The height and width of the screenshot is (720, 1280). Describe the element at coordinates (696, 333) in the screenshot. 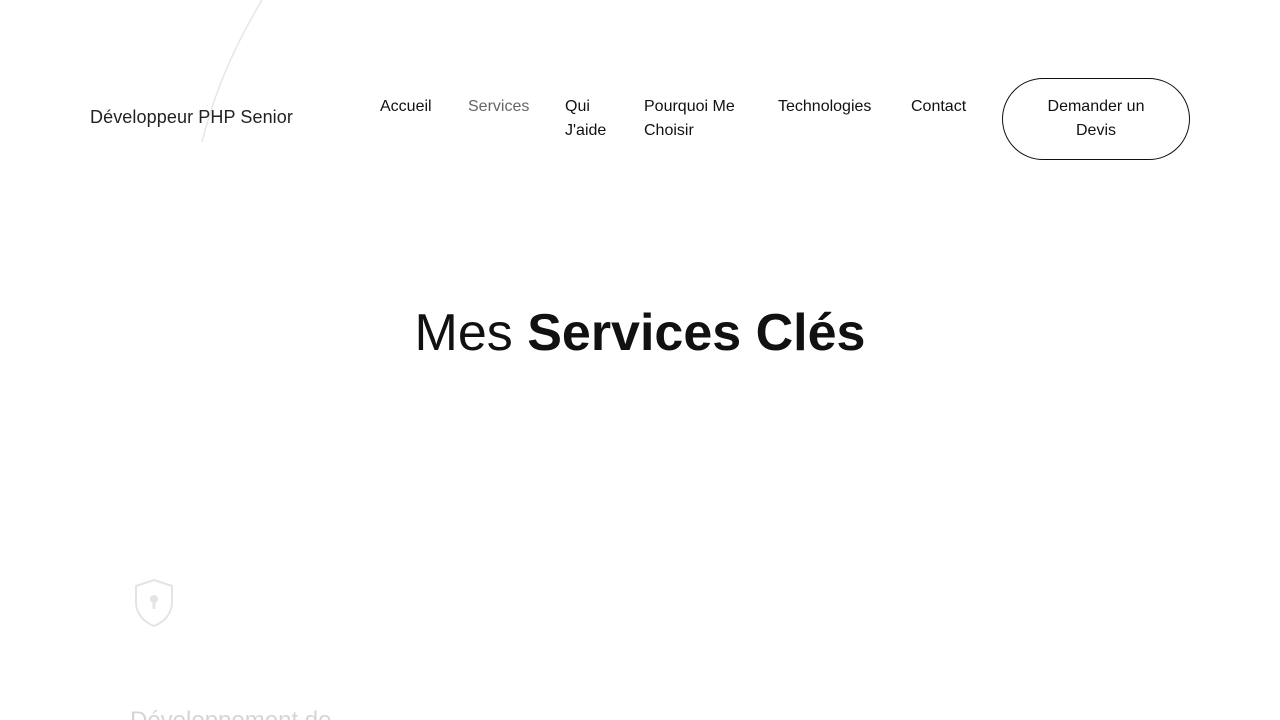

I see `section-title-bold: Services Clés` at that location.